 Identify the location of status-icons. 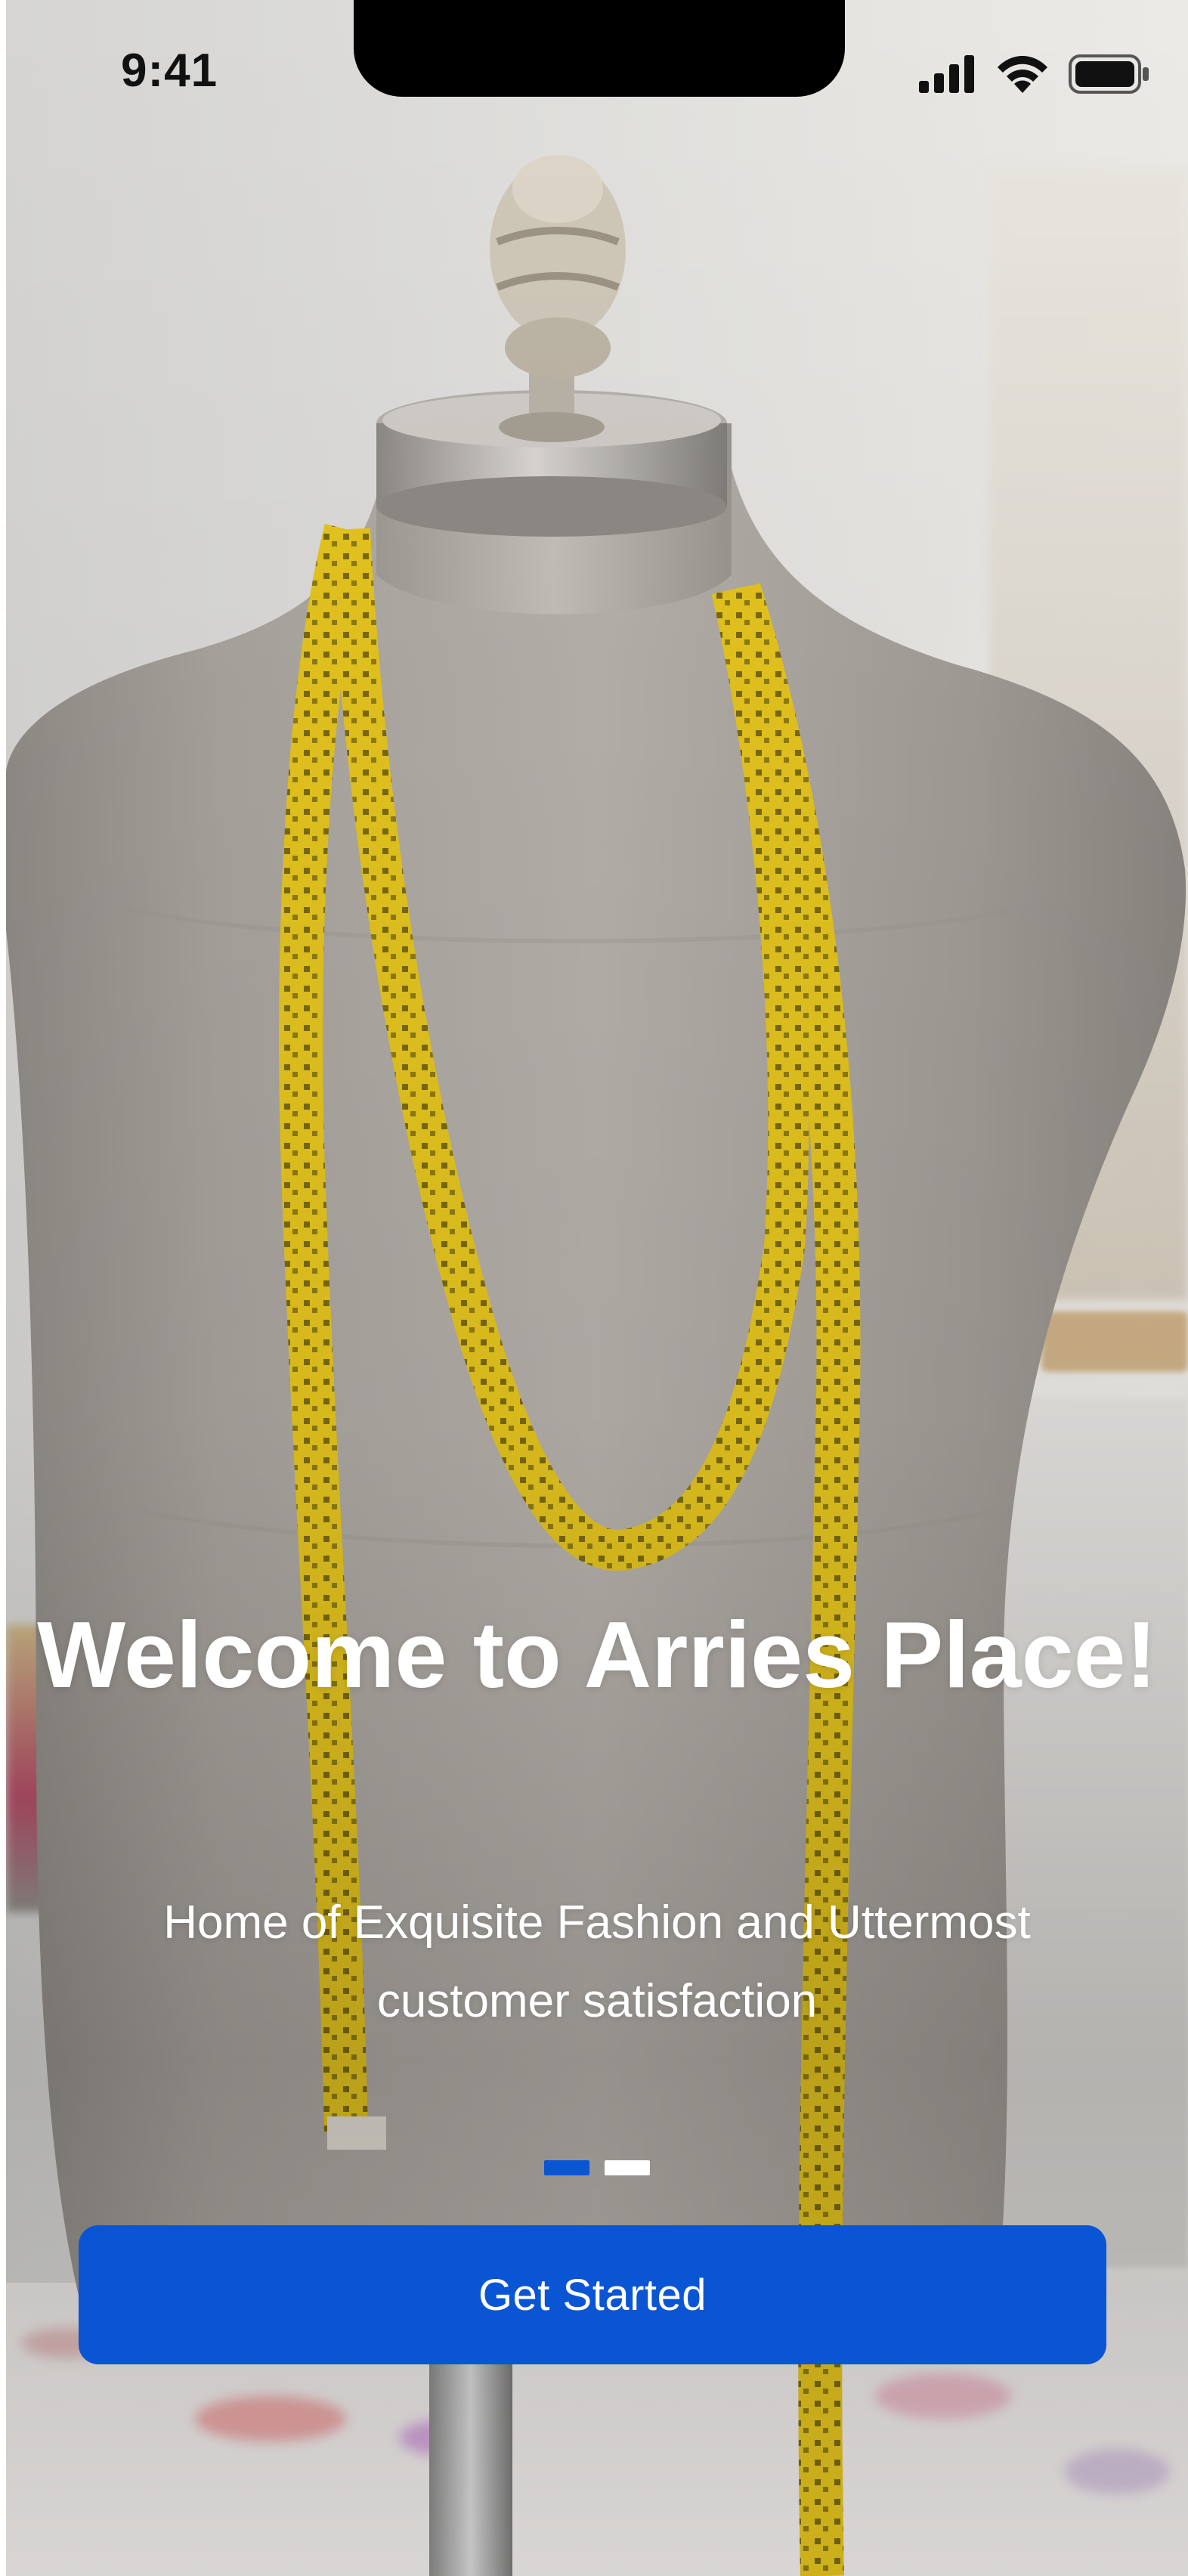
(1035, 74).